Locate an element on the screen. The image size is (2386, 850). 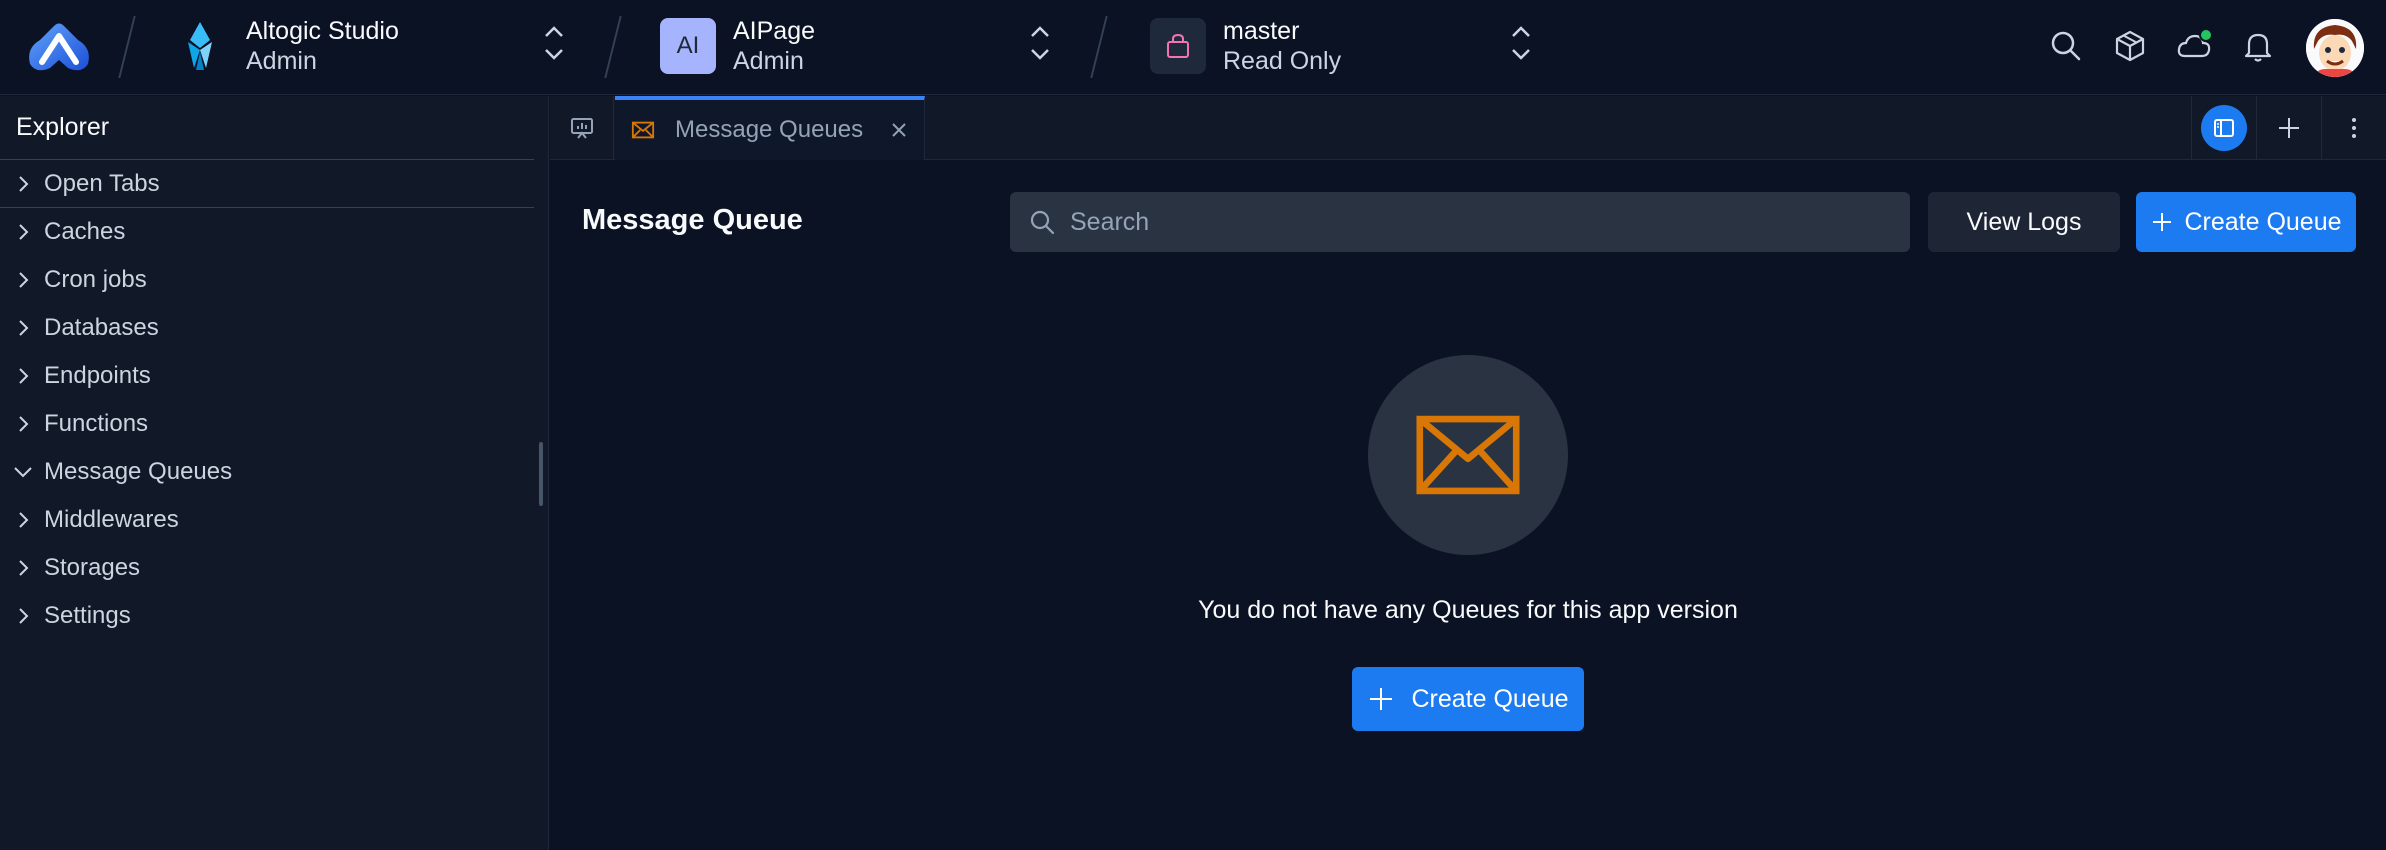
search-box is located at coordinates (1460, 222).